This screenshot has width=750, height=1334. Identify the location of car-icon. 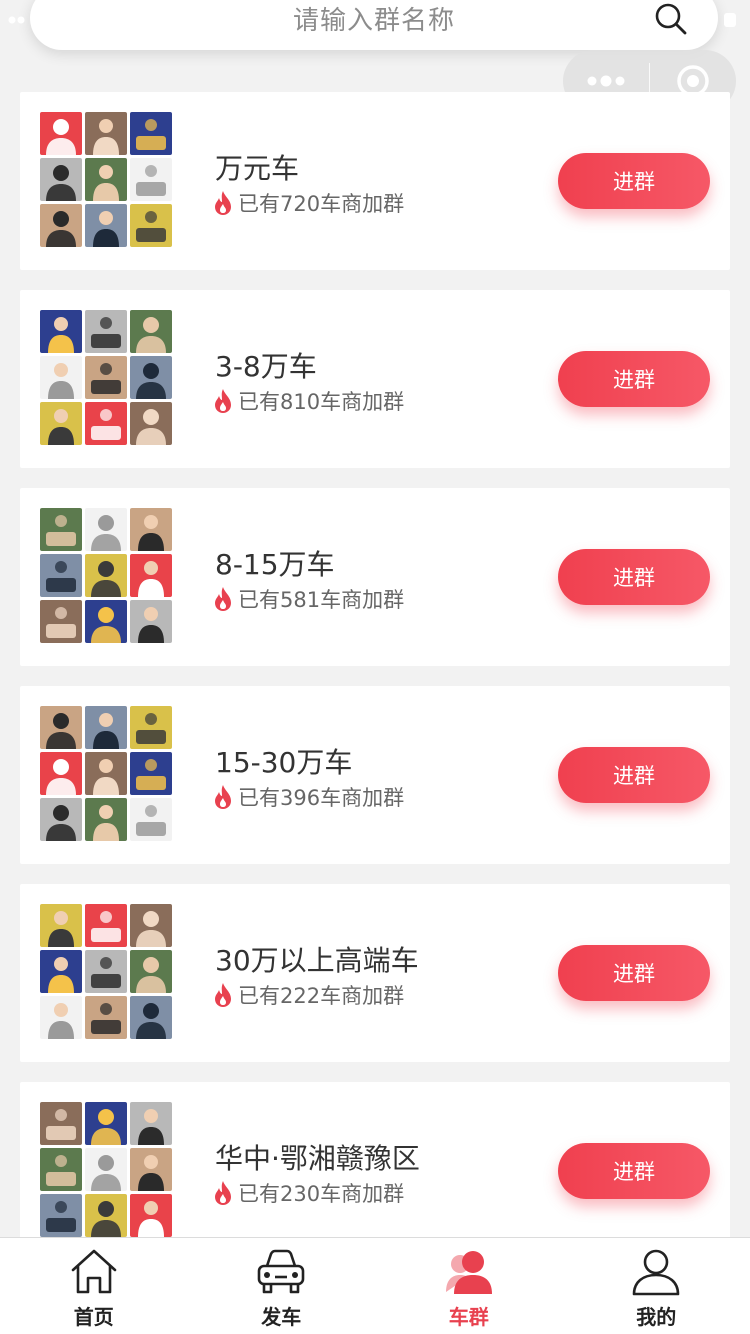
(281, 1271).